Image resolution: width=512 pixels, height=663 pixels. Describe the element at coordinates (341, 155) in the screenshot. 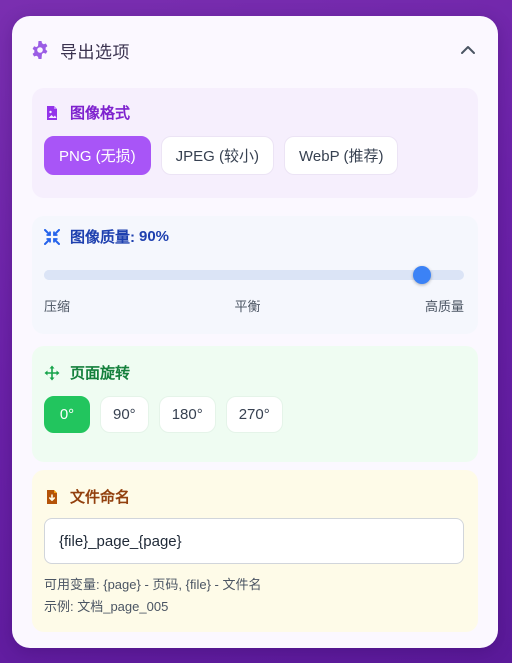

I see `format-option-webp: WebP (推荐)` at that location.